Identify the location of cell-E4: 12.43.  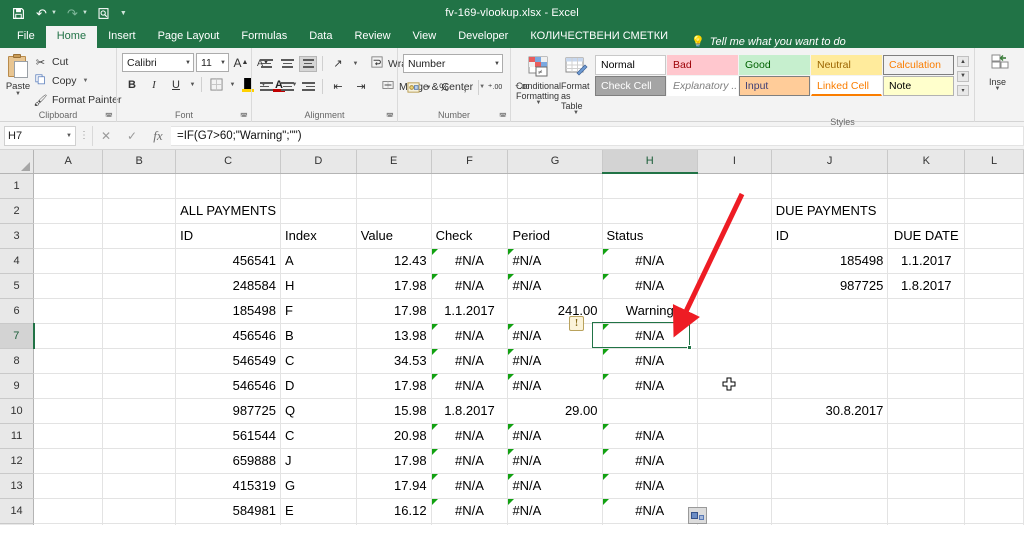
(394, 261).